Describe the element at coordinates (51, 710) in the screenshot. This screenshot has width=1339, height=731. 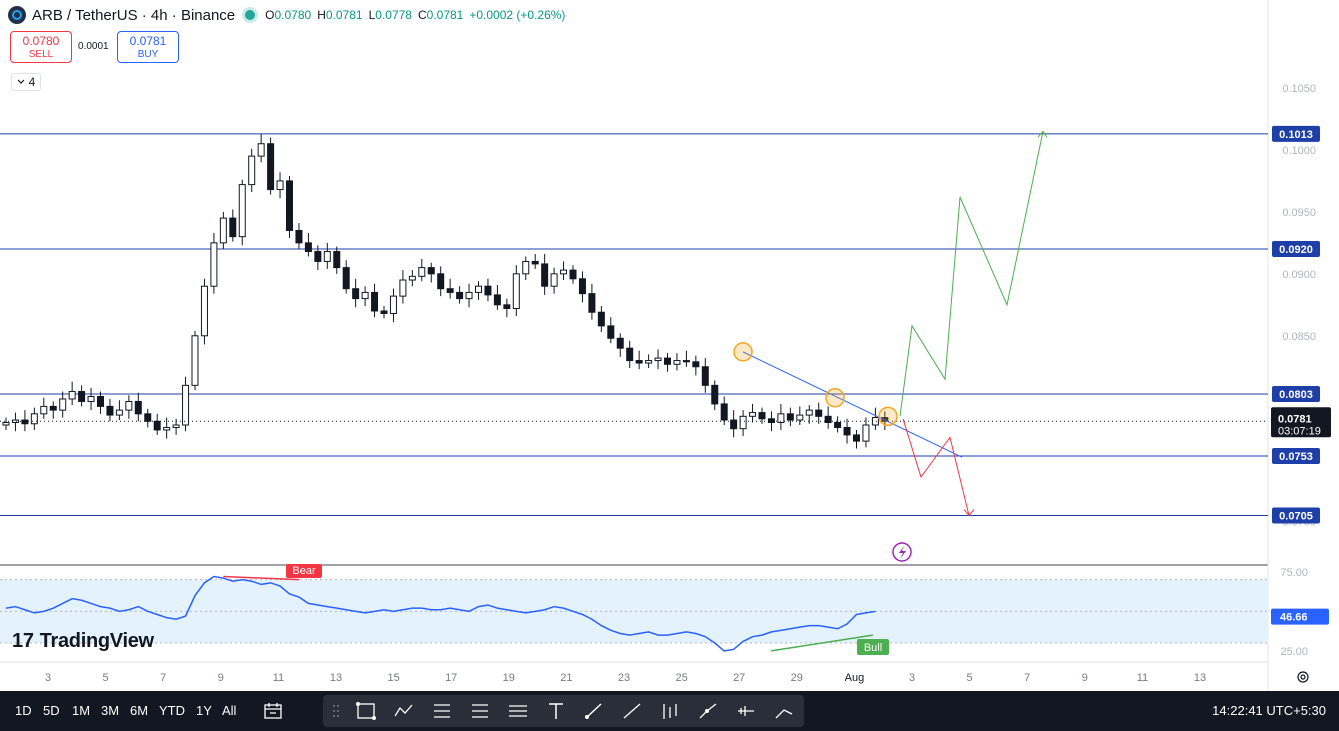
I see `timeframe-5d: 5D` at that location.